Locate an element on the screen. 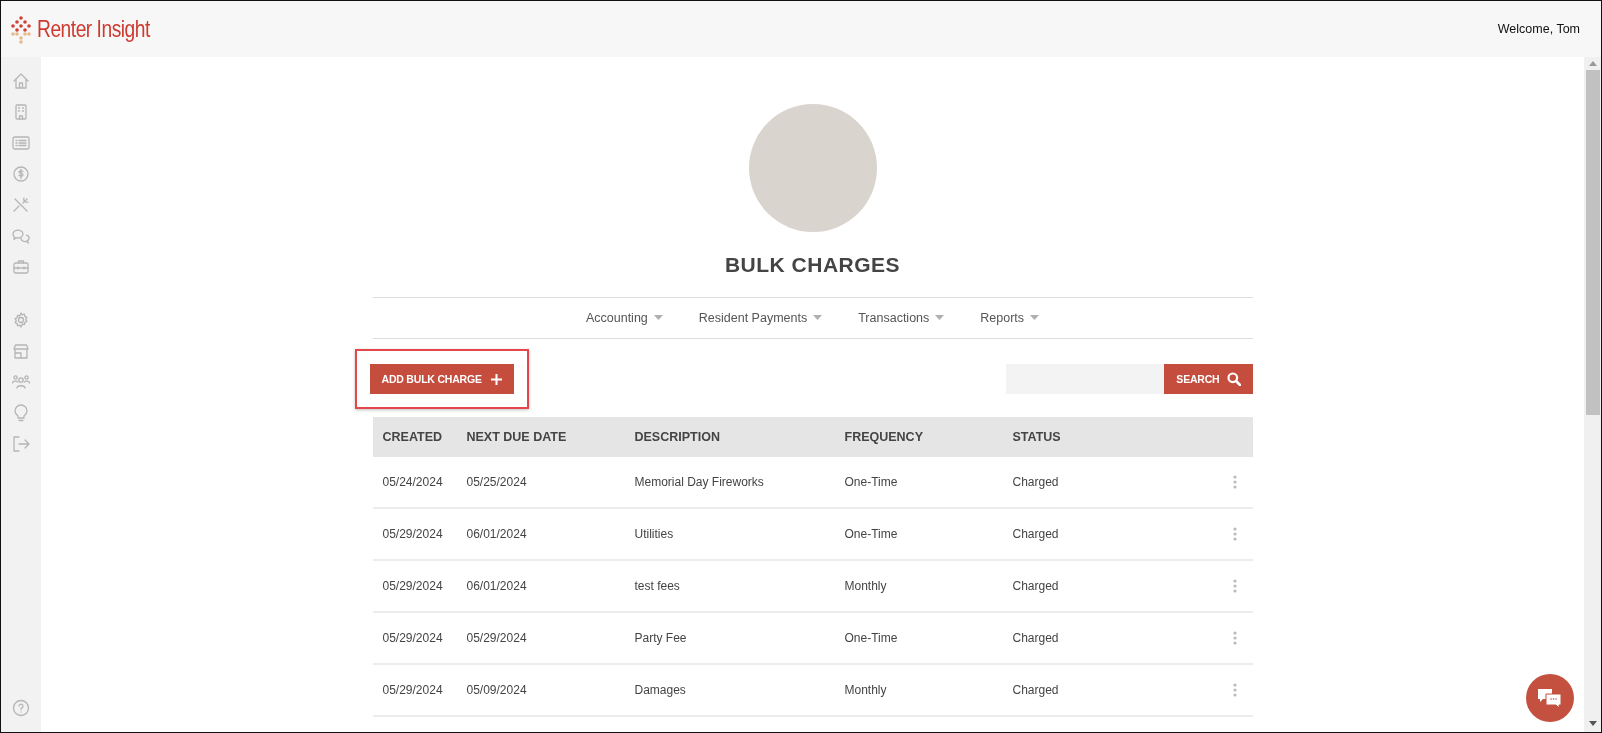 Image resolution: width=1602 pixels, height=733 pixels. nav-dropdown: Accounting is located at coordinates (624, 318).